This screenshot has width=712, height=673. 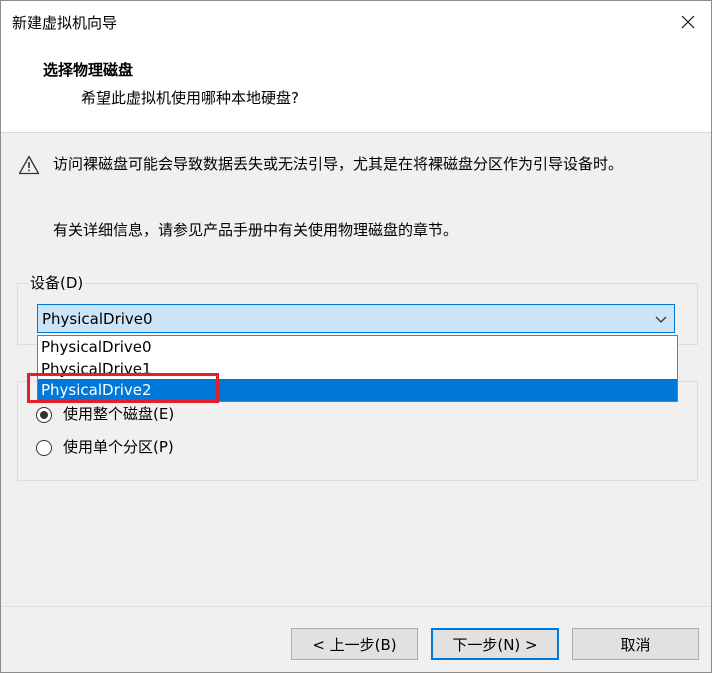 What do you see at coordinates (29, 165) in the screenshot?
I see `warning-icon` at bounding box center [29, 165].